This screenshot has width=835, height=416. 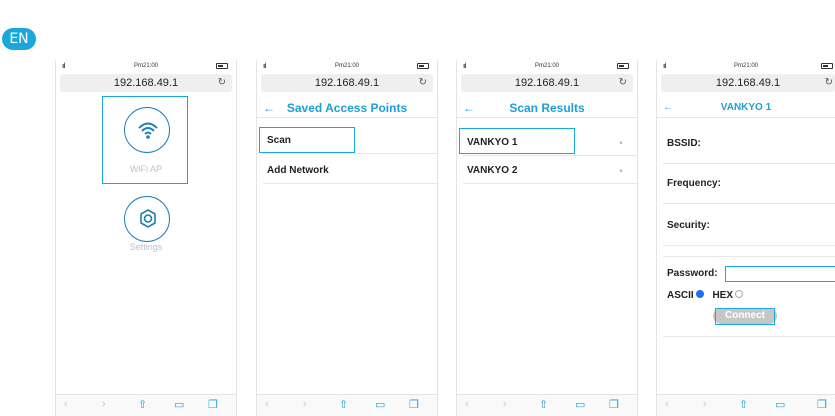 I want to click on settings-button, so click(x=147, y=219).